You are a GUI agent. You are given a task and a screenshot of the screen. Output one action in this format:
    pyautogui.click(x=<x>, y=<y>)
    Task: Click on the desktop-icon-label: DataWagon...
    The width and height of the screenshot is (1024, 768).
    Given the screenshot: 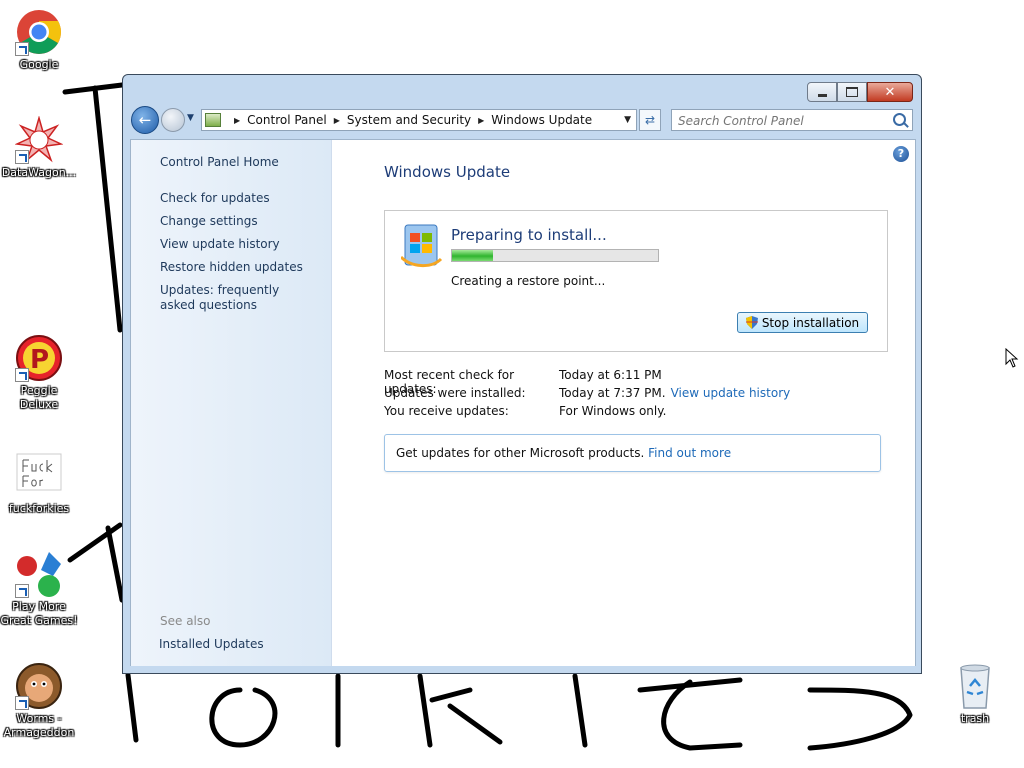 What is the action you would take?
    pyautogui.click(x=39, y=172)
    